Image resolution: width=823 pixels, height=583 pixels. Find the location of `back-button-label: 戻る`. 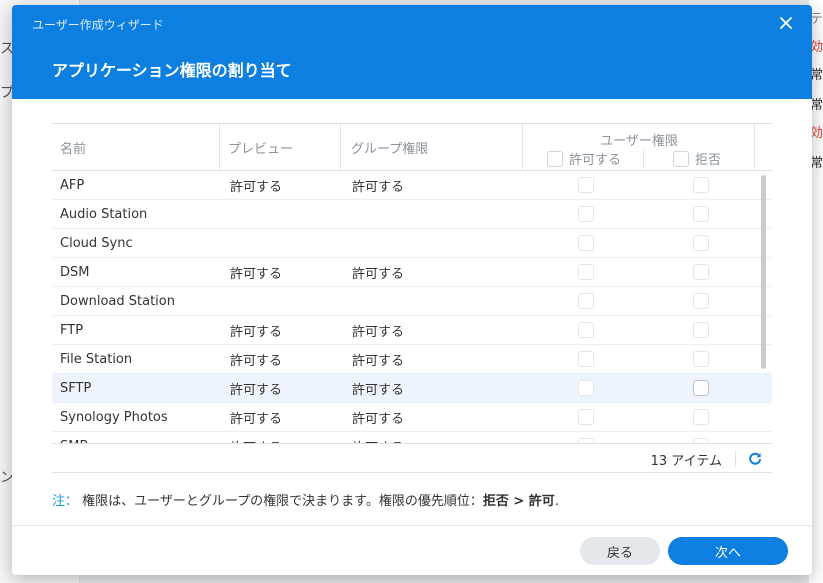

back-button-label: 戻る is located at coordinates (619, 553).